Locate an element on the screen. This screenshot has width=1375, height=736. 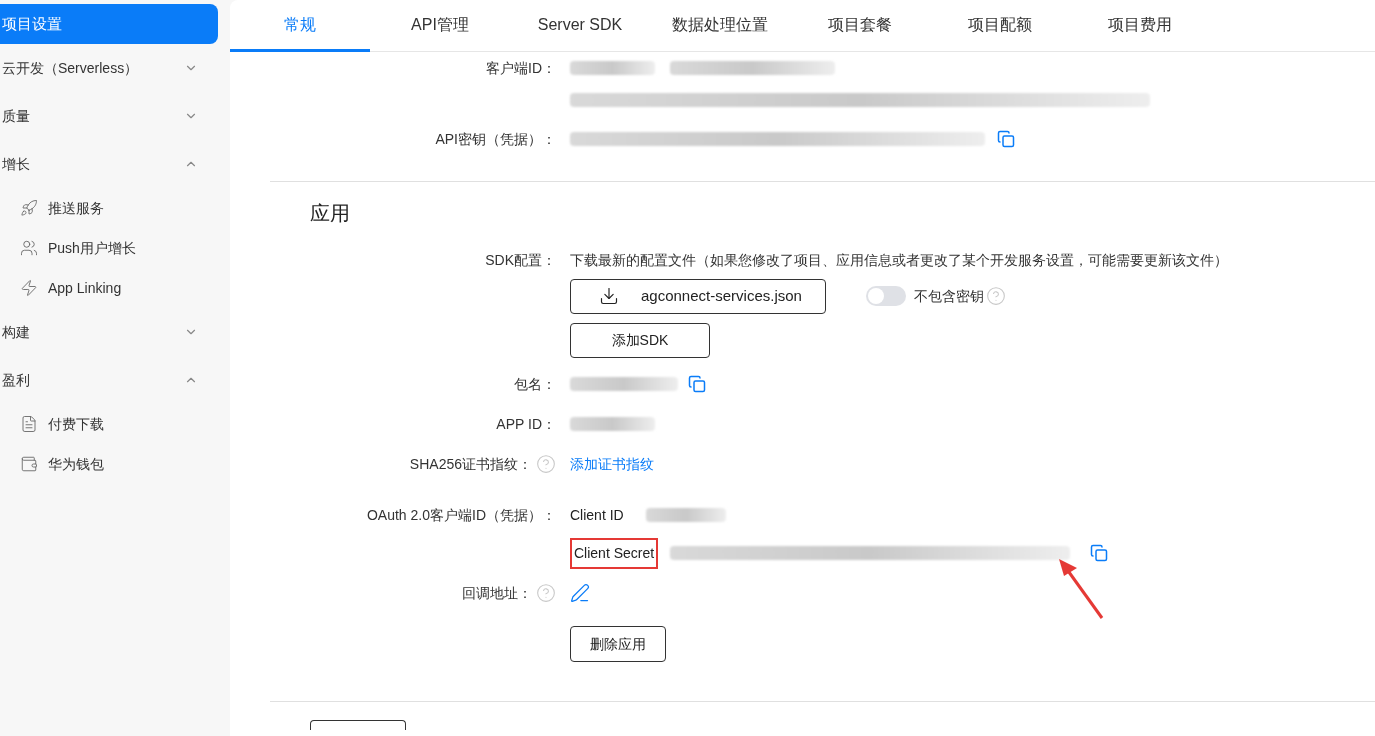
sidebar-item: 项目设置 is located at coordinates (109, 24).